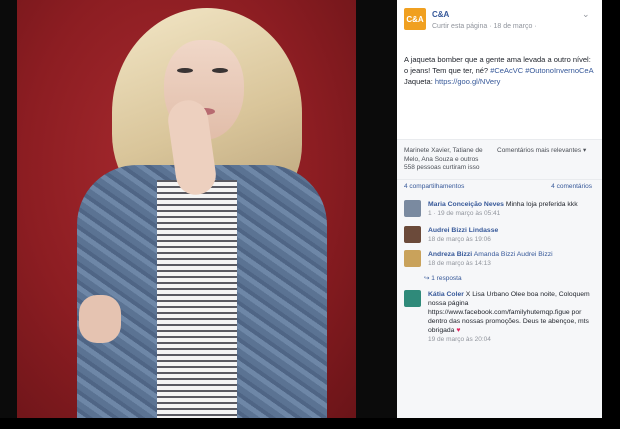 Image resolution: width=620 pixels, height=429 pixels. What do you see at coordinates (466, 204) in the screenshot?
I see `comment-author: Maria Conceição Neves` at bounding box center [466, 204].